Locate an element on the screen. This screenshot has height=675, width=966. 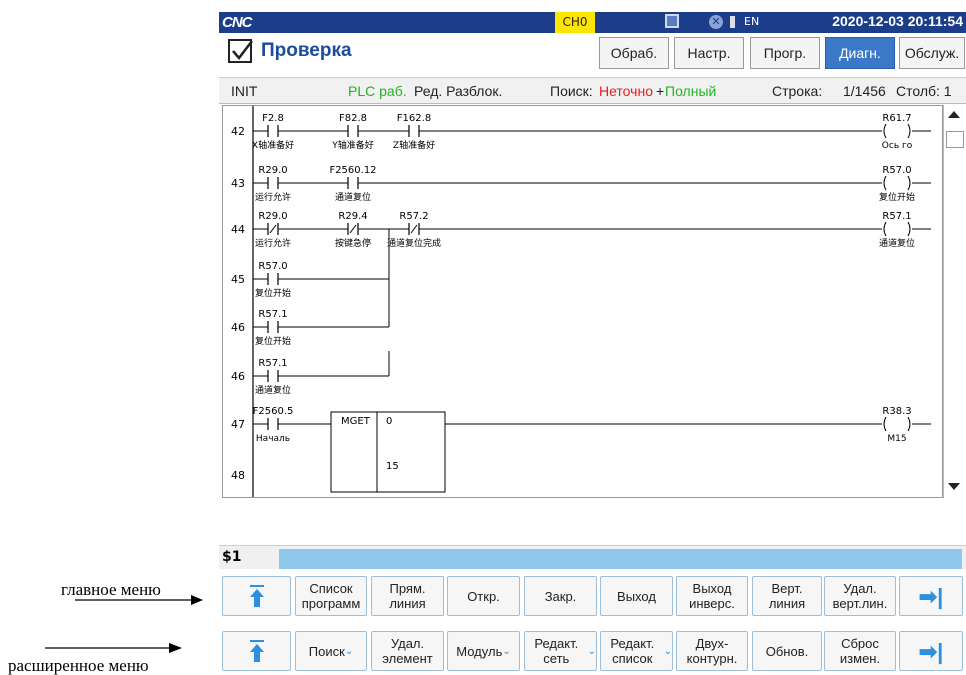
function-block-param: 15 is located at coordinates (392, 466).